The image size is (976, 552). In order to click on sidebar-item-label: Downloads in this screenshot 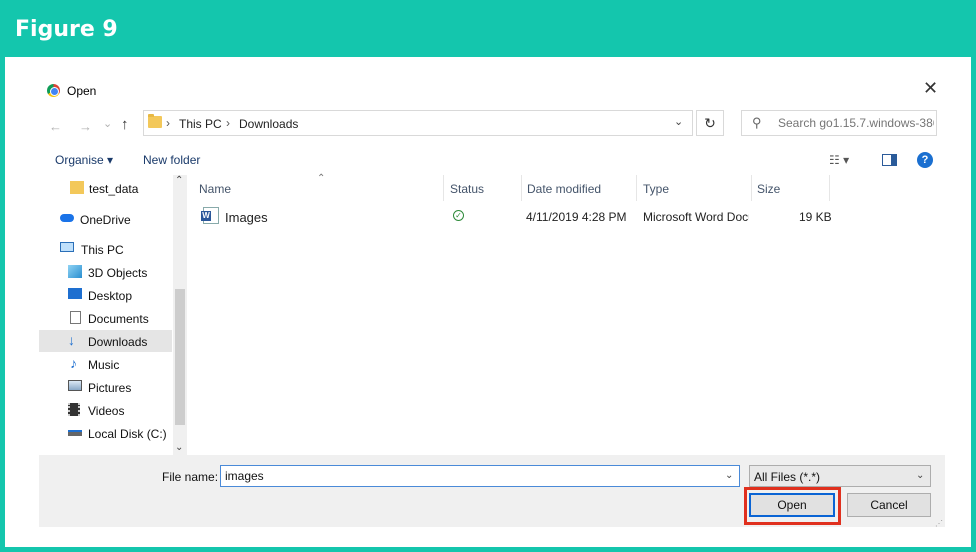, I will do `click(118, 342)`.